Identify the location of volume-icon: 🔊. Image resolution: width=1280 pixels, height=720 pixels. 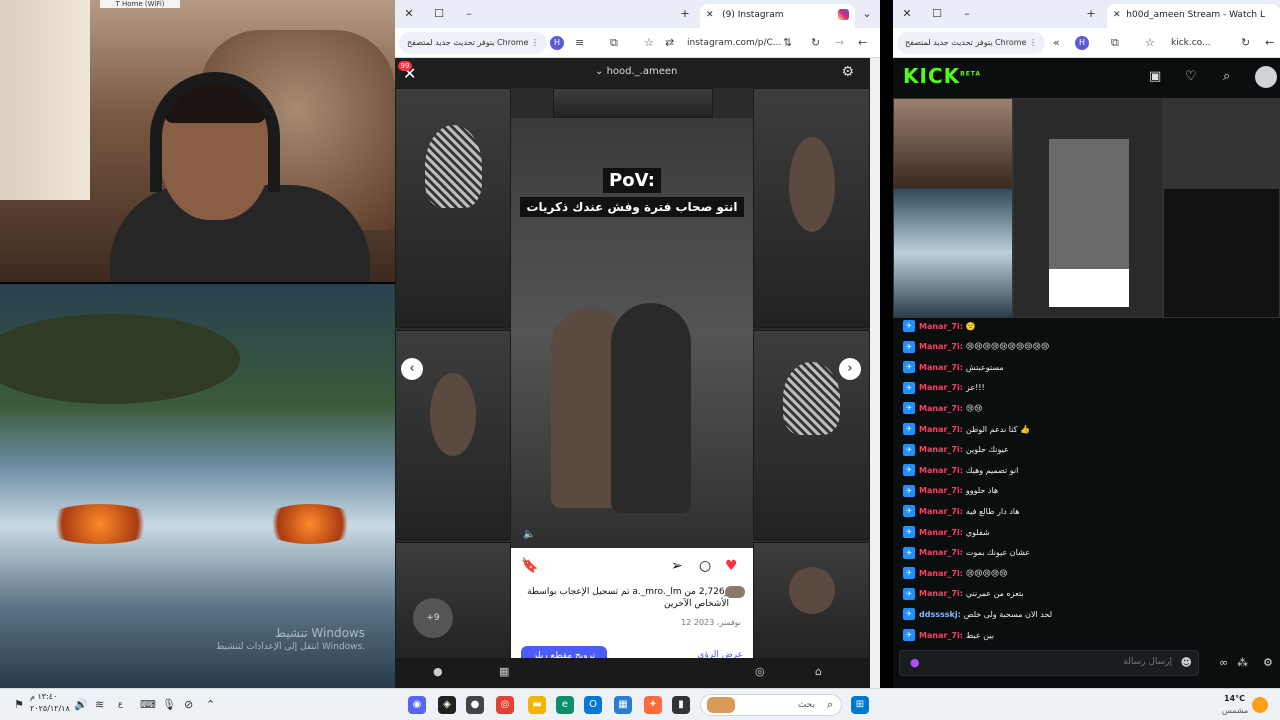
(81, 705).